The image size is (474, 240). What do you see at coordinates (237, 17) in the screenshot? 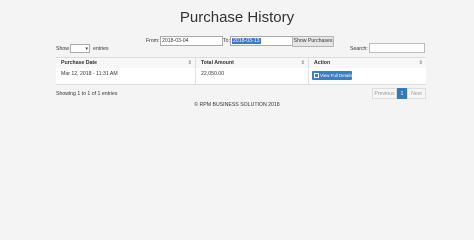
I see `page-title: Purchase History` at bounding box center [237, 17].